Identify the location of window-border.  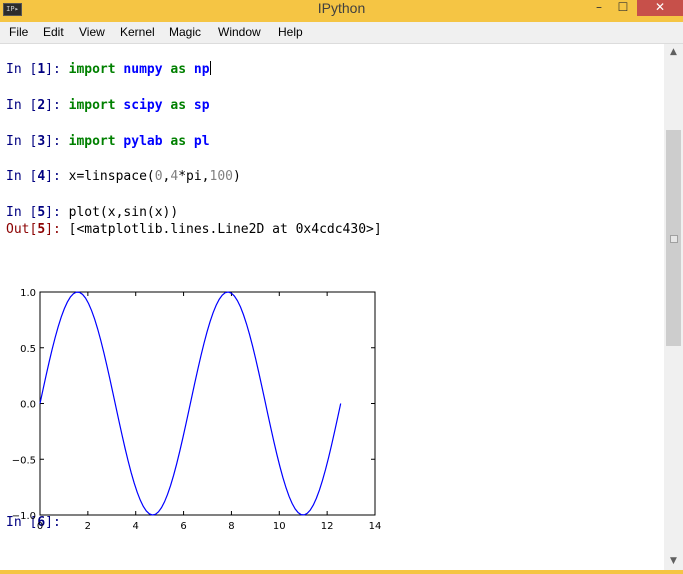
(341, 572).